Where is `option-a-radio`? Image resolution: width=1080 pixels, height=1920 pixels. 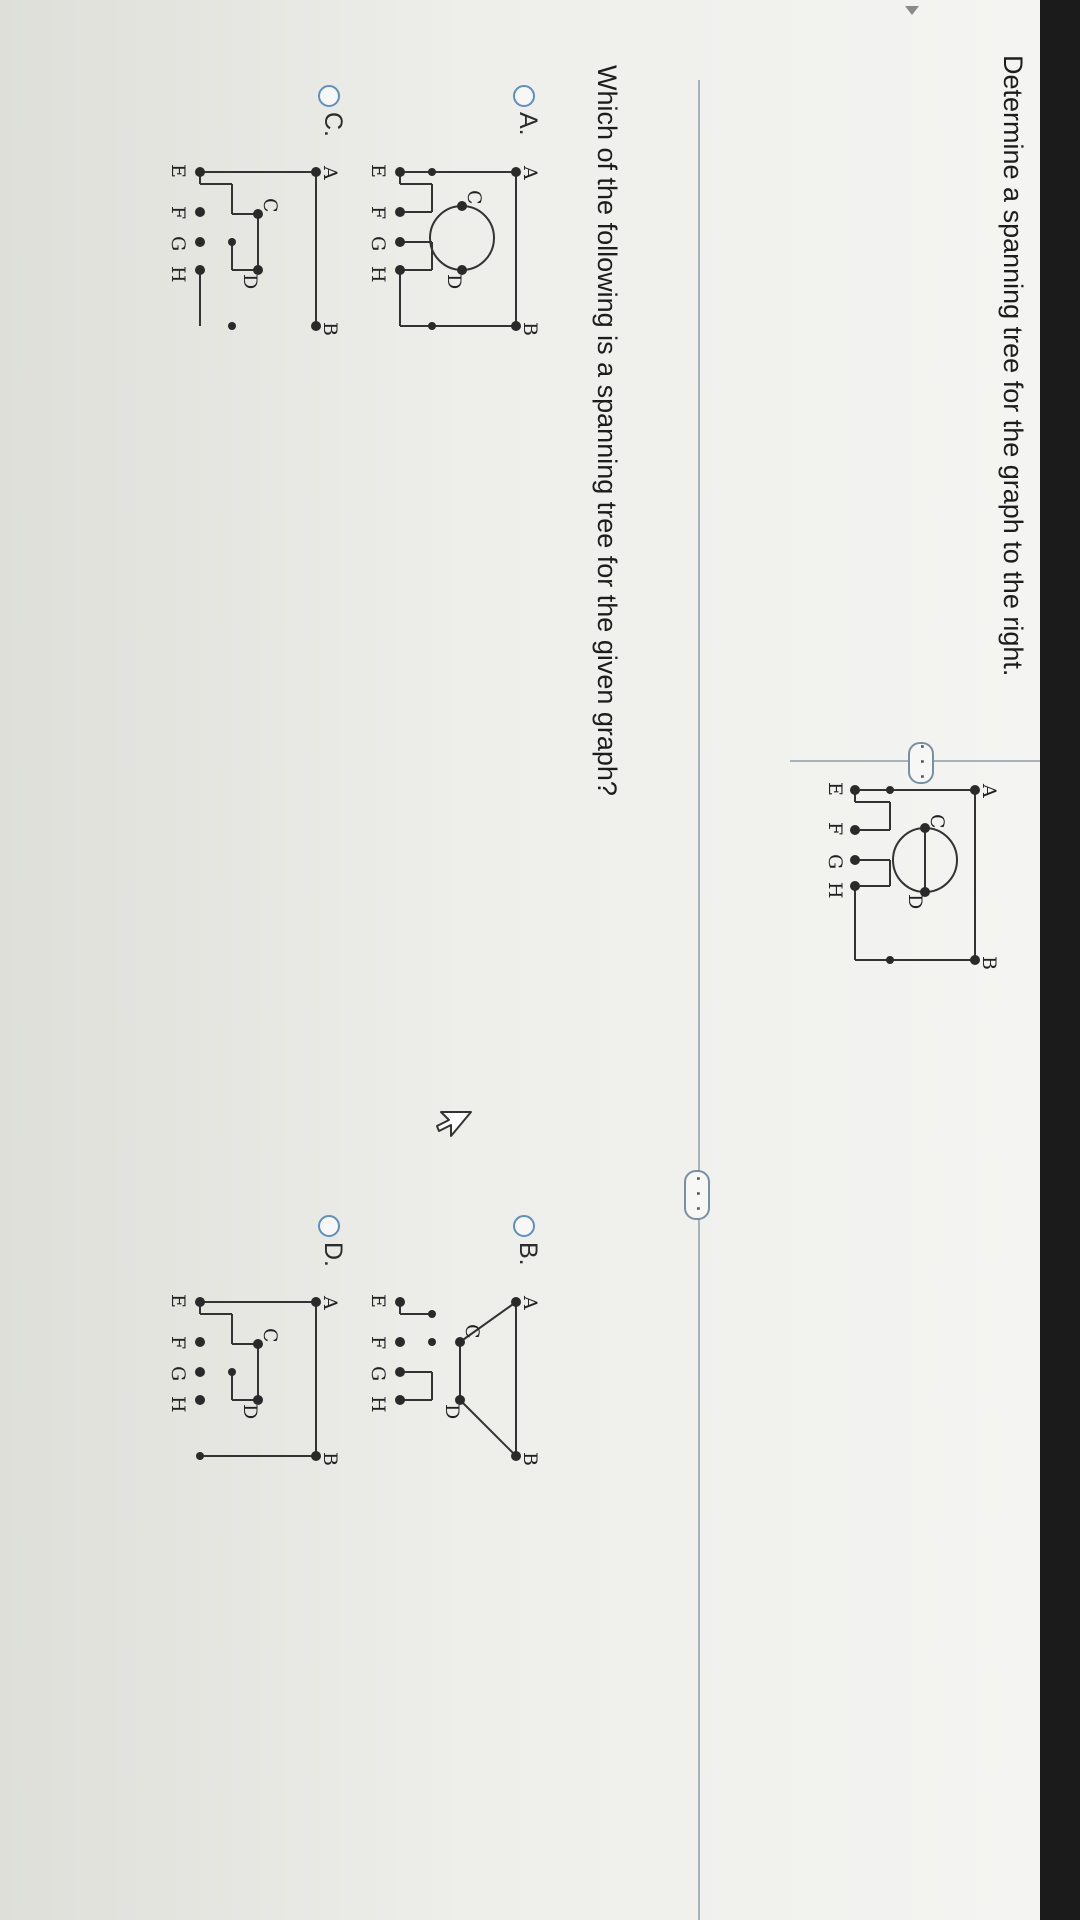
option-a-radio is located at coordinates (524, 96).